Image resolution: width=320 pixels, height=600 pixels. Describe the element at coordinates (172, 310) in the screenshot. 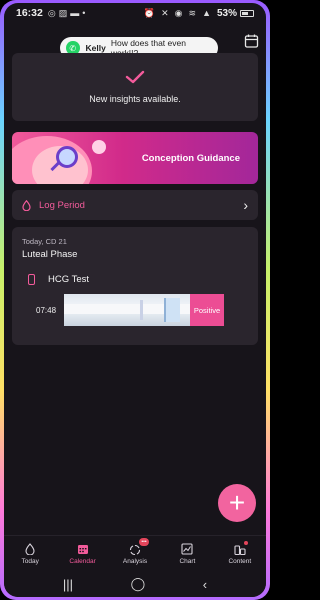

I see `strip-window` at that location.